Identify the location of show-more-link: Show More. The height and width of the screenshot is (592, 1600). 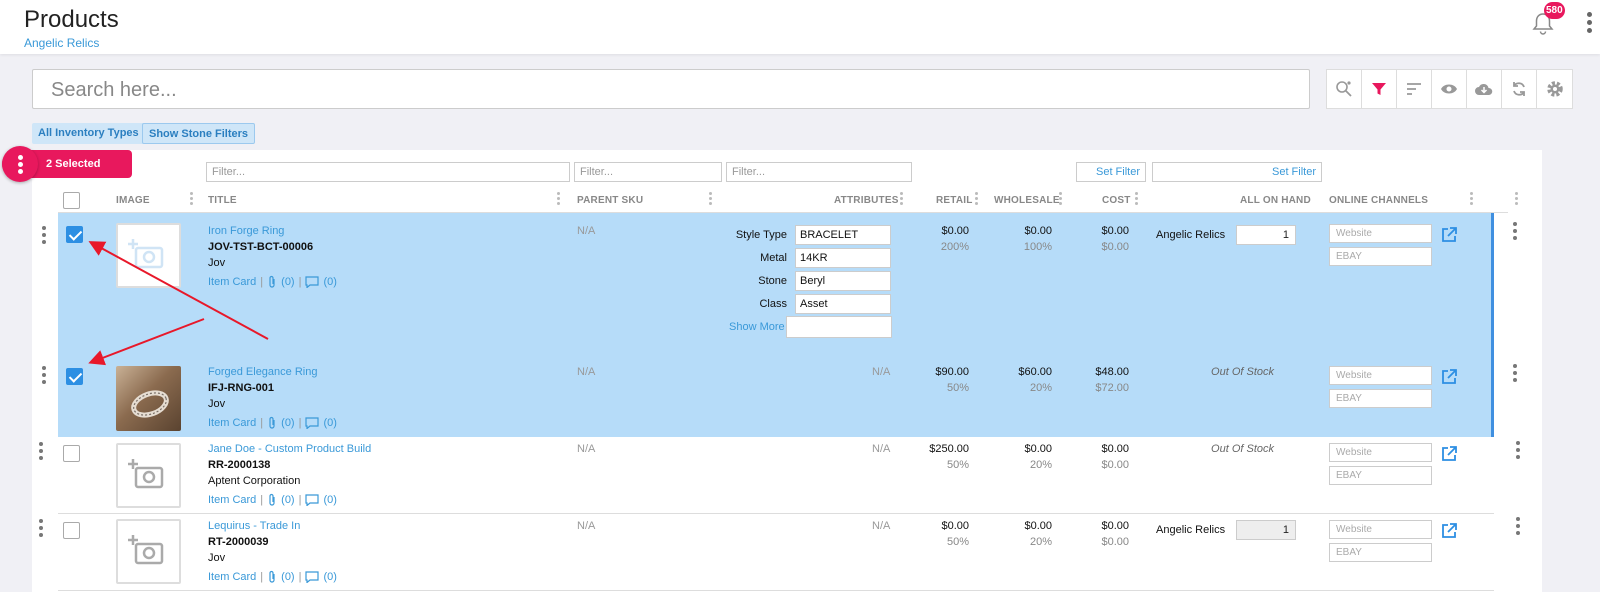
(757, 327).